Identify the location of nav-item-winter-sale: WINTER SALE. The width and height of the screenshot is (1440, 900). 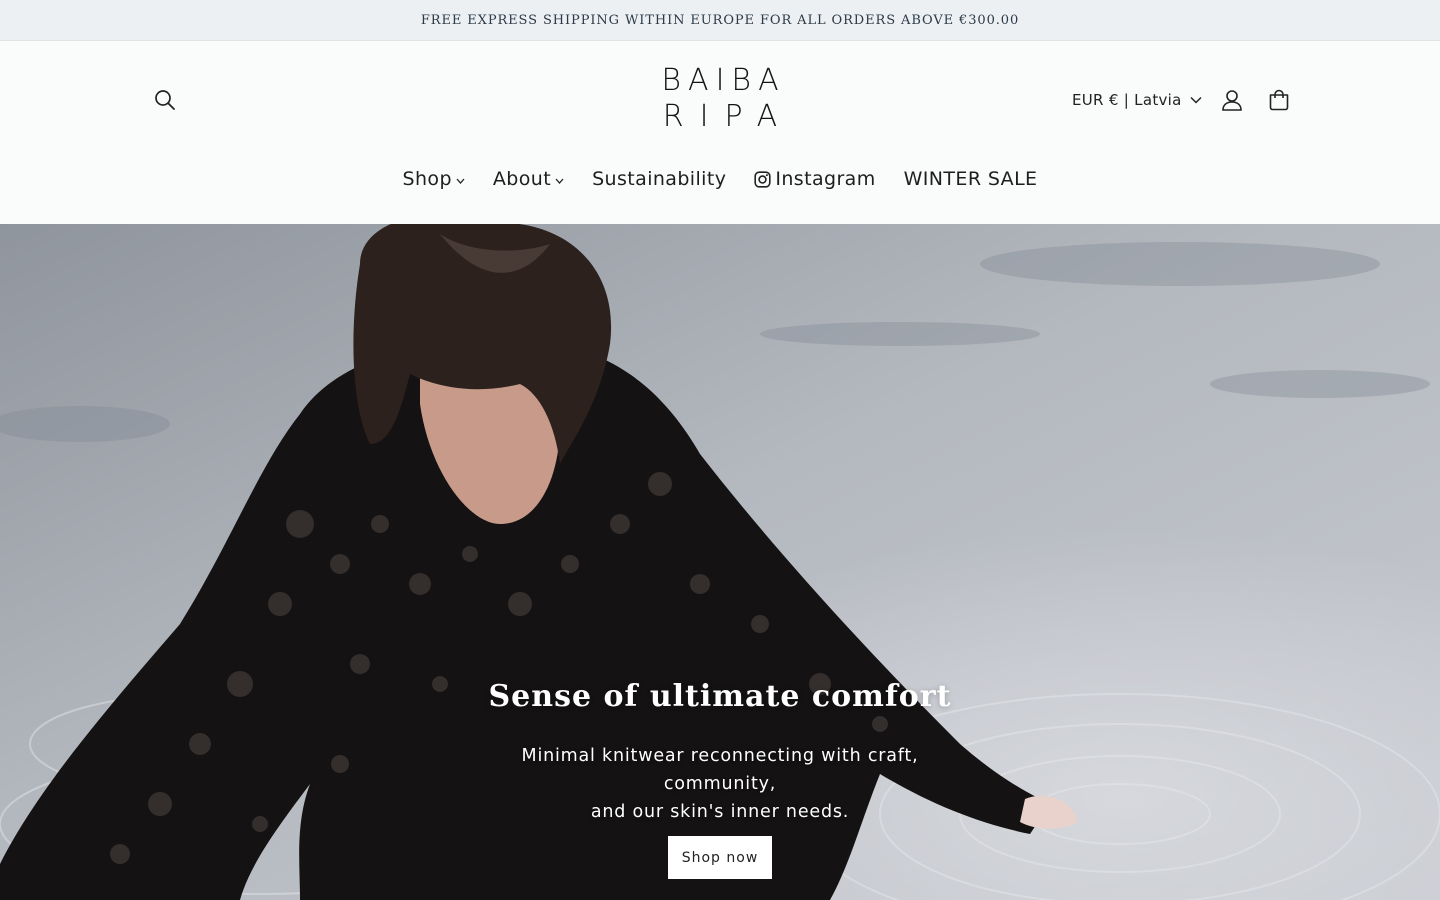
(971, 179).